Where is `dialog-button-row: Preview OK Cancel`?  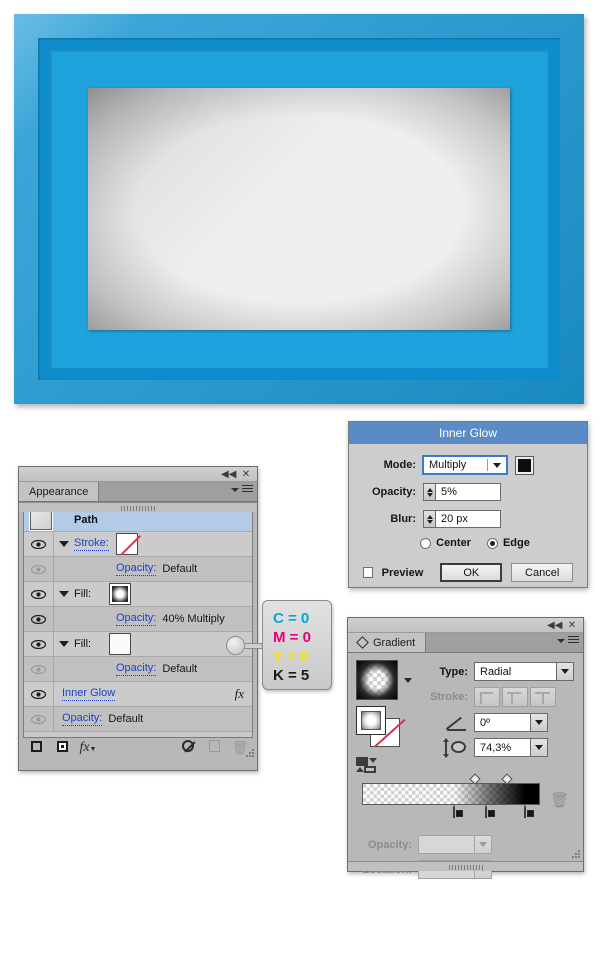
dialog-button-row: Preview OK Cancel is located at coordinates (468, 572).